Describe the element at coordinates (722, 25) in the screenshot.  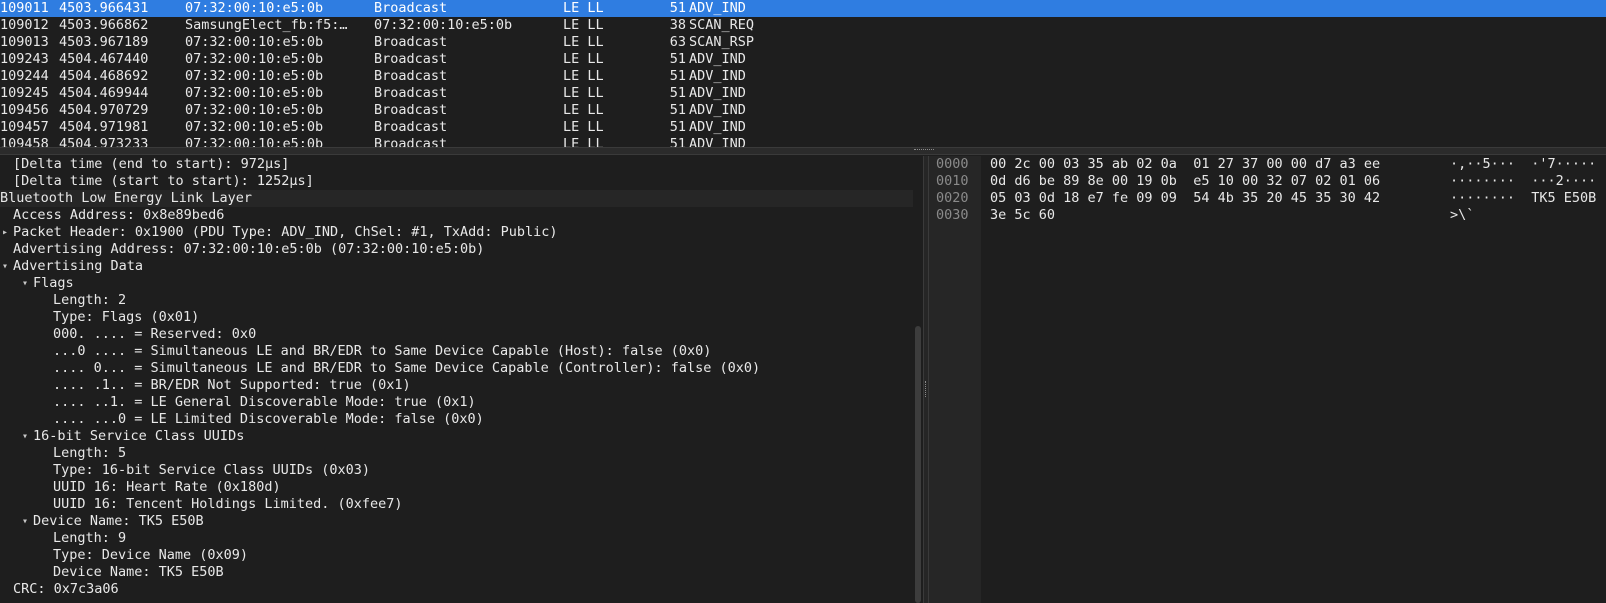
I see `packet-info: SCAN_REQ` at that location.